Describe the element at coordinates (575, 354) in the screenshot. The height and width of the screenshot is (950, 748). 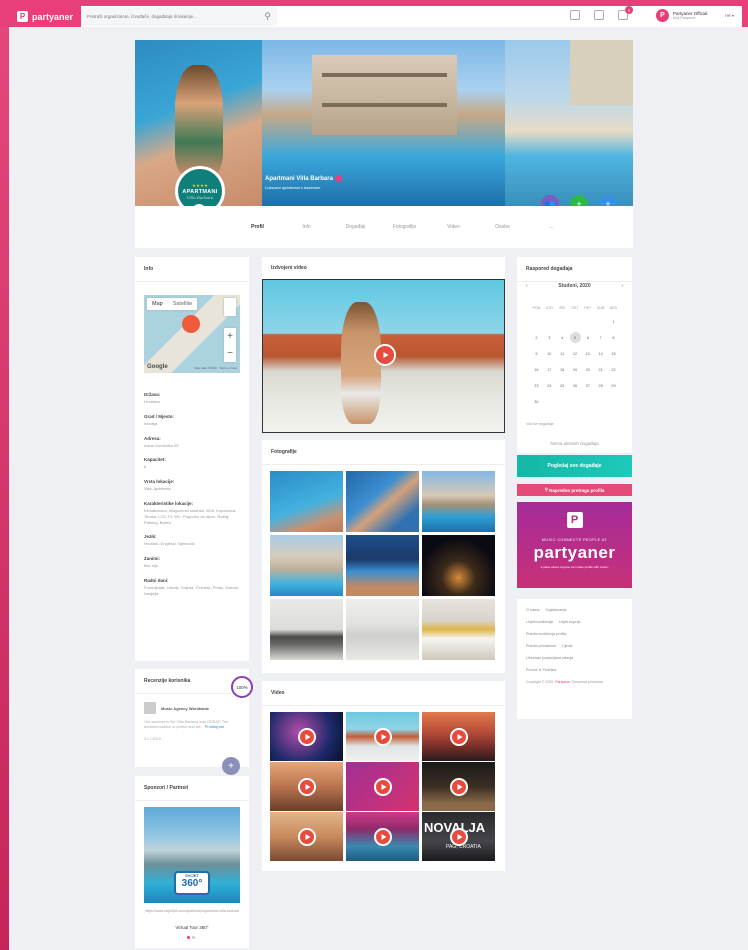
I see `calendar-day: 12` at that location.